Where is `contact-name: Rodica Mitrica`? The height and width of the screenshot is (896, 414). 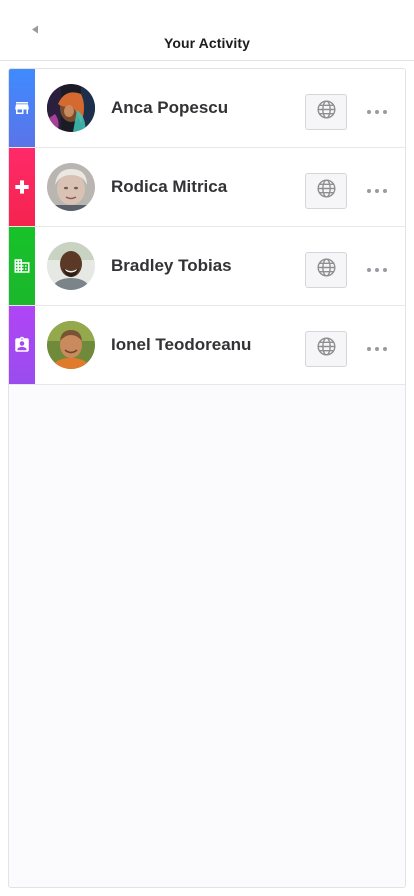 contact-name: Rodica Mitrica is located at coordinates (169, 186).